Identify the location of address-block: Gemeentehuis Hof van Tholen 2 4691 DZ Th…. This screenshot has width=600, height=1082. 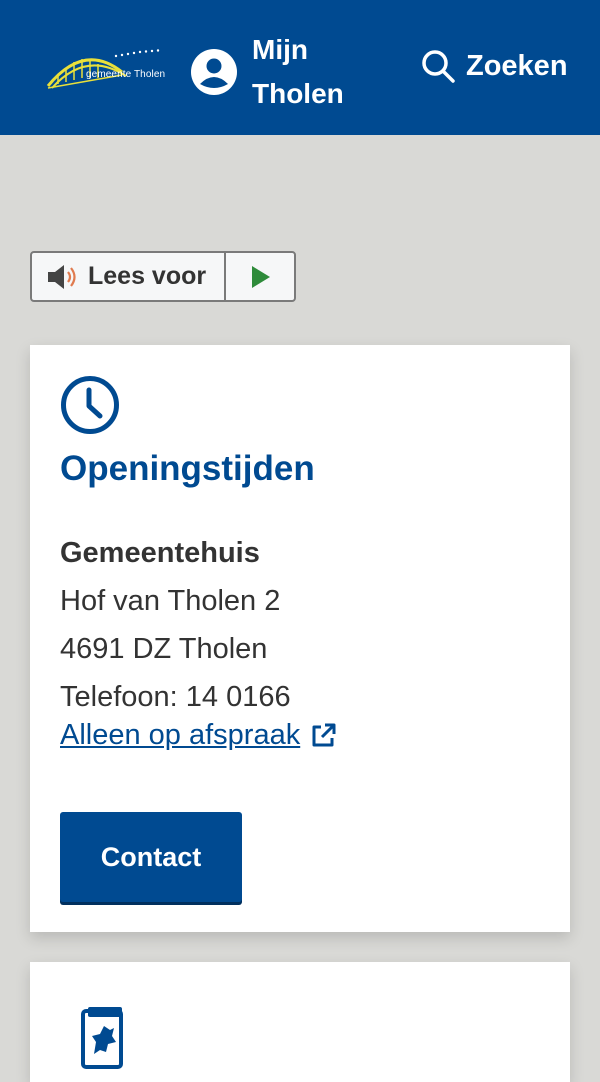
(175, 625).